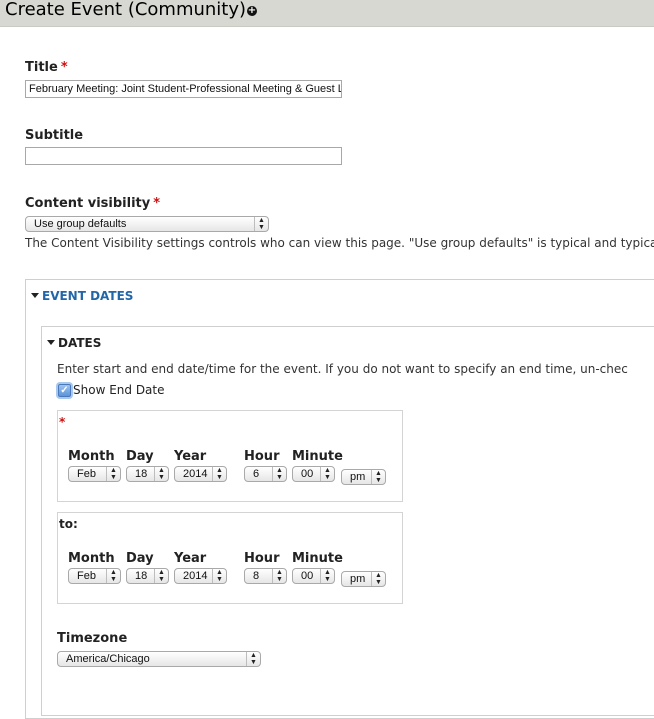 This screenshot has width=654, height=719. What do you see at coordinates (46, 67) in the screenshot?
I see `title-label: Title *` at bounding box center [46, 67].